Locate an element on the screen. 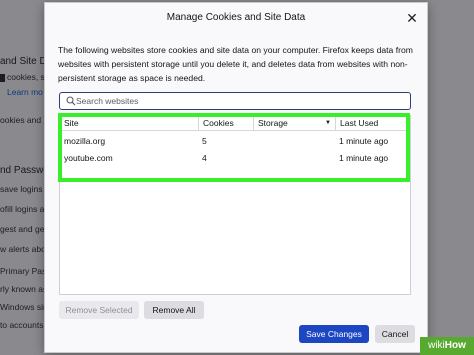  bg-heading-site-data: and Site Da is located at coordinates (22, 61).